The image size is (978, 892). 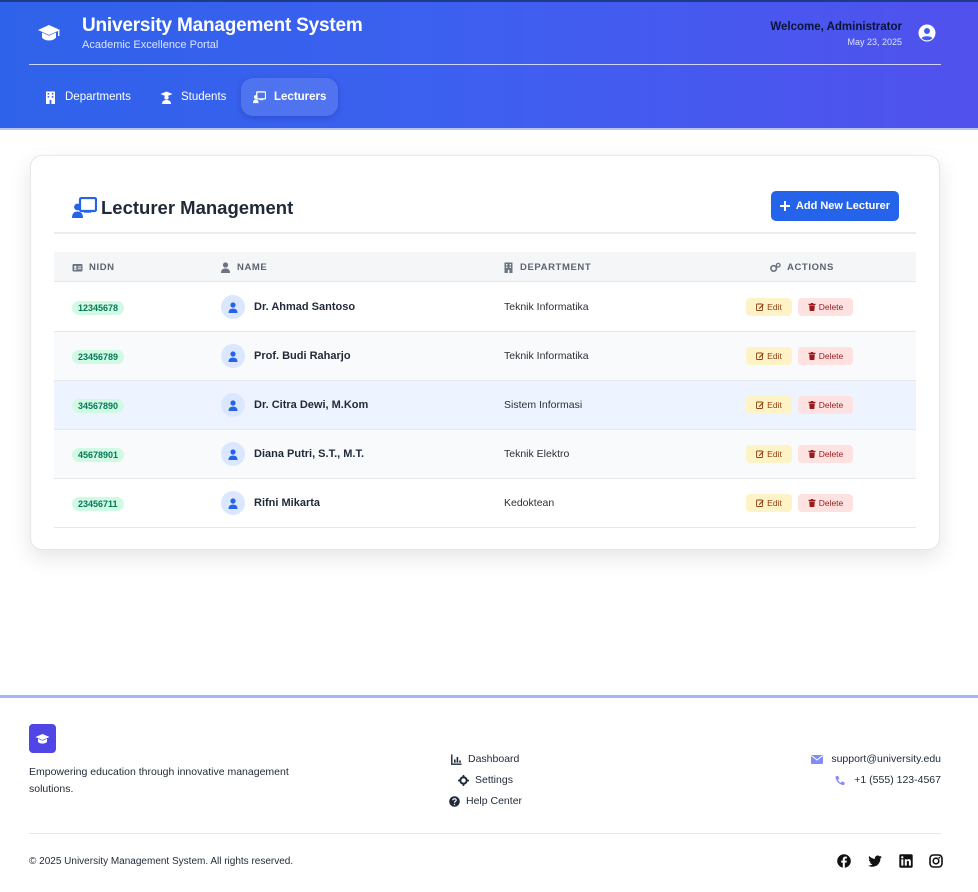 I want to click on footer-link-settings: Settings, so click(x=485, y=780).